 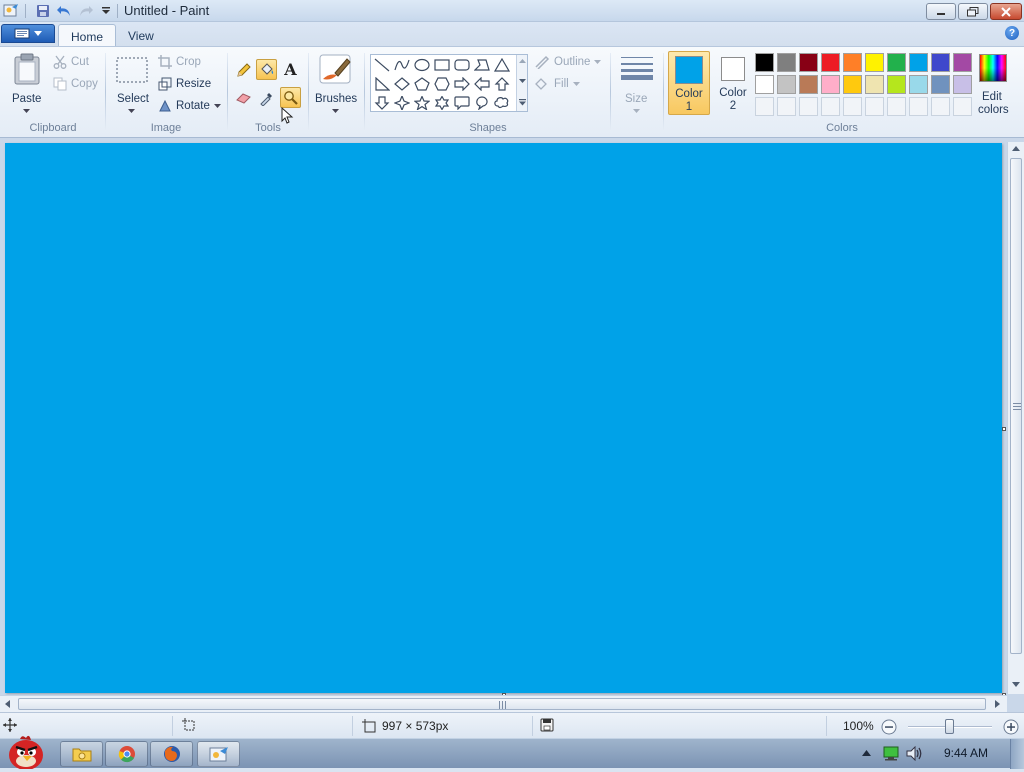 I want to click on text-tool: A, so click(x=290, y=69).